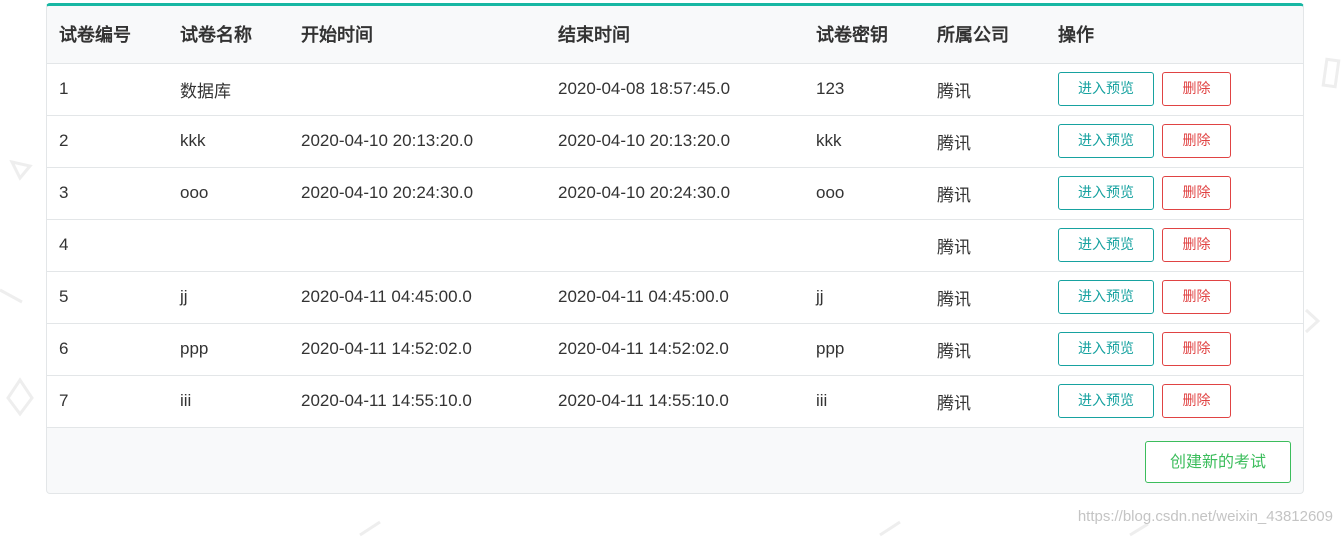  I want to click on table-header-row: 试卷编号 试卷名称 开始时间 结束时间 试卷密钥 所属公司 操作, so click(675, 35).